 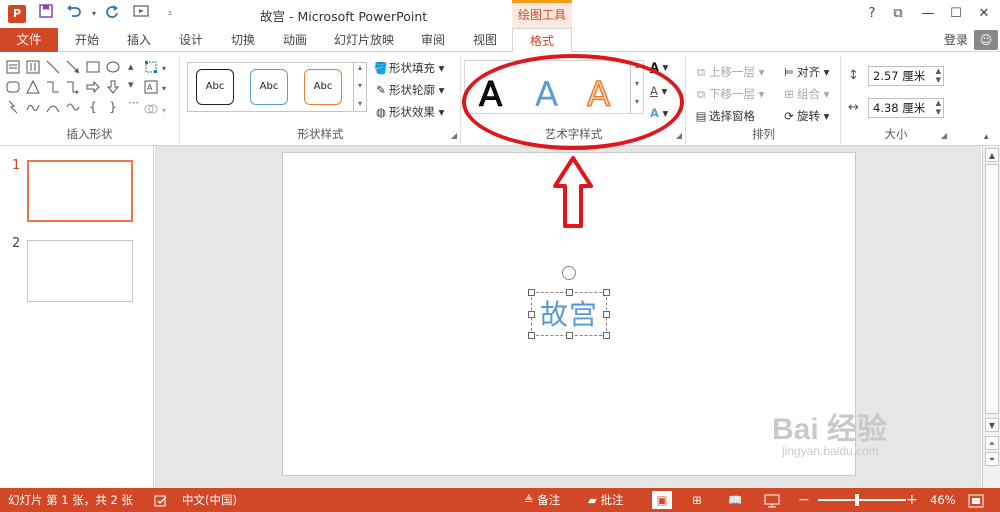 What do you see at coordinates (724, 116) in the screenshot?
I see `selection-pane-button: ▤ 选择窗格` at bounding box center [724, 116].